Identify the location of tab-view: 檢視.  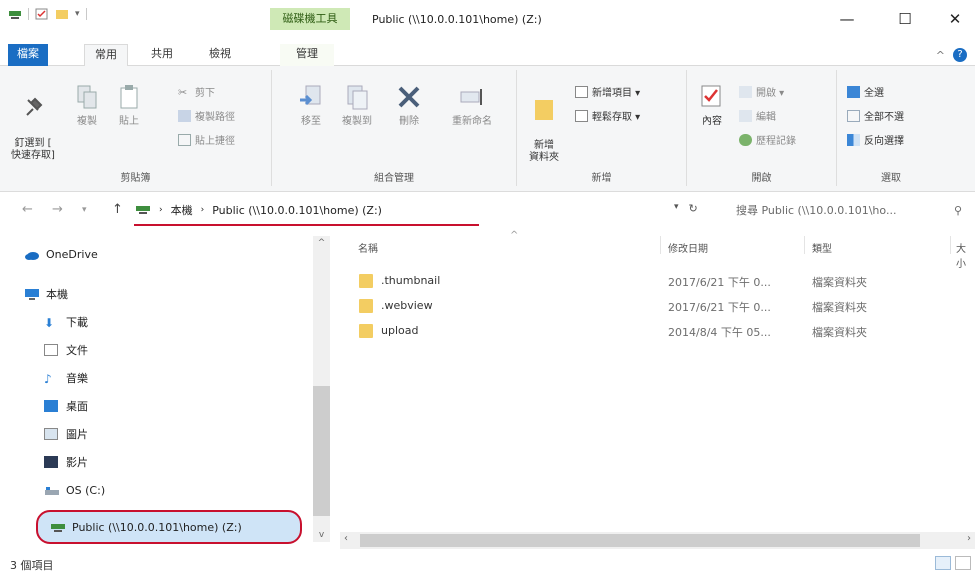
(220, 55).